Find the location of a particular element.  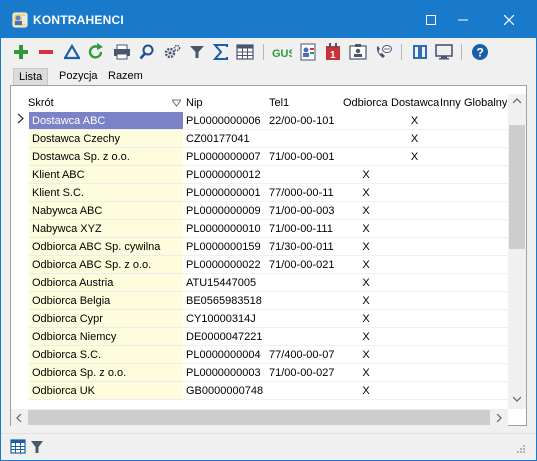

column-header-nip: Nip is located at coordinates (194, 103).